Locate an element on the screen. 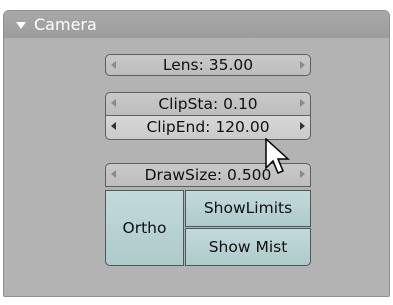  clip-start-field: ClipSta: 0.10 is located at coordinates (208, 104).